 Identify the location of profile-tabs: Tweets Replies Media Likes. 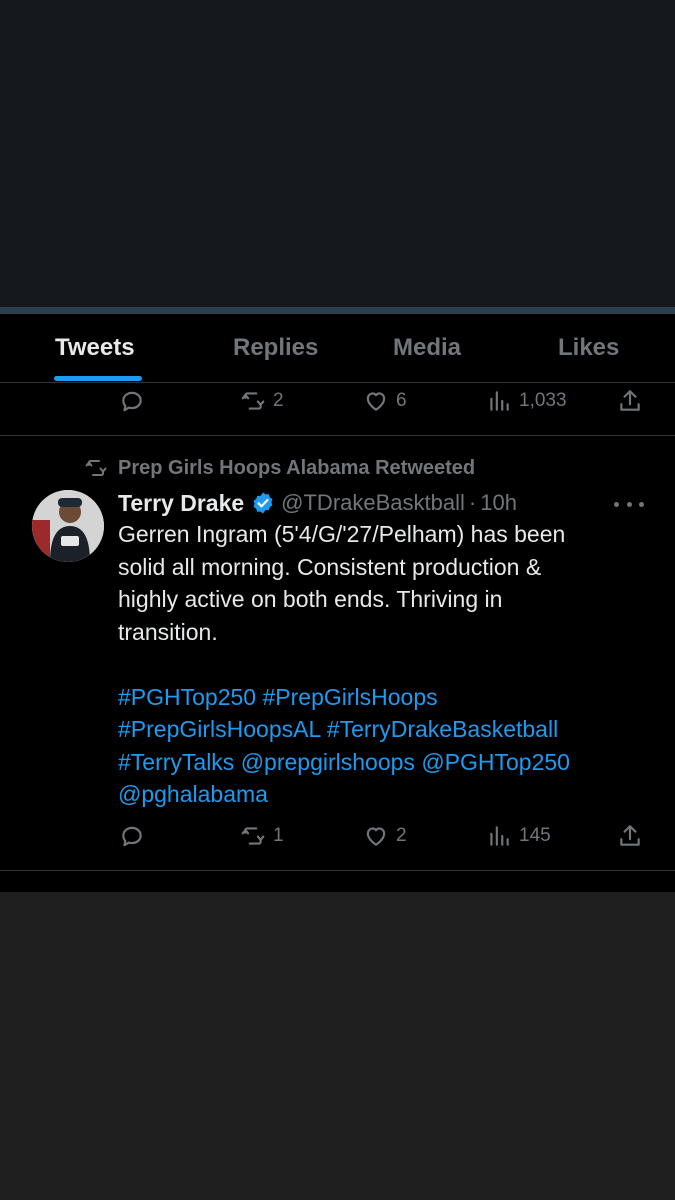
(337, 348).